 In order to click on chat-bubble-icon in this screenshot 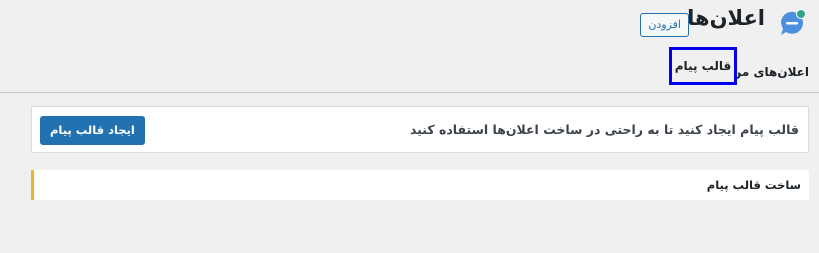, I will do `click(792, 23)`.